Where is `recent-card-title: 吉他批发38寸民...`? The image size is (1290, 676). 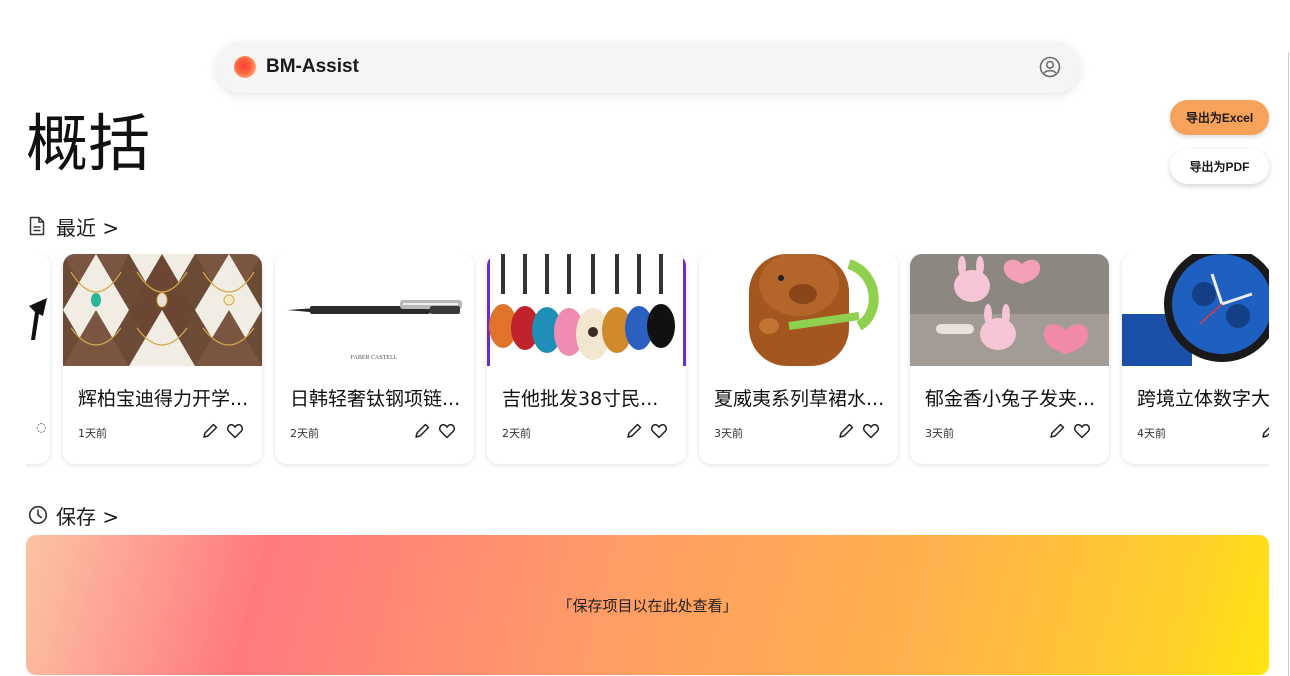
recent-card-title: 吉他批发38寸民... is located at coordinates (580, 399).